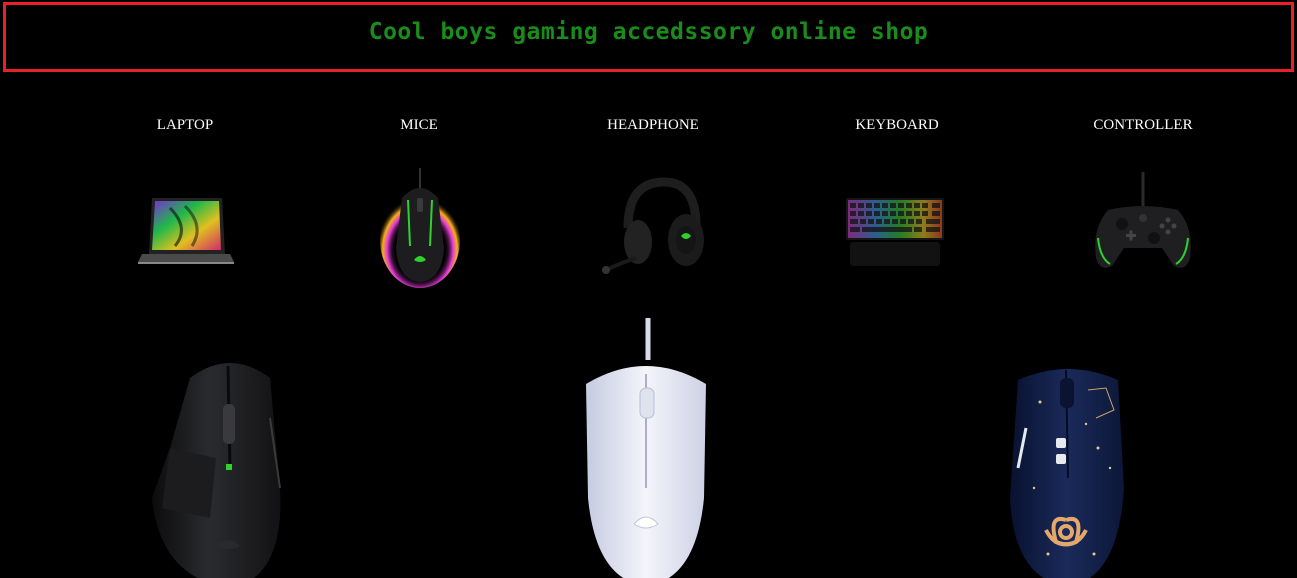  Describe the element at coordinates (646, 448) in the screenshot. I see `product-white-mouse-image` at that location.